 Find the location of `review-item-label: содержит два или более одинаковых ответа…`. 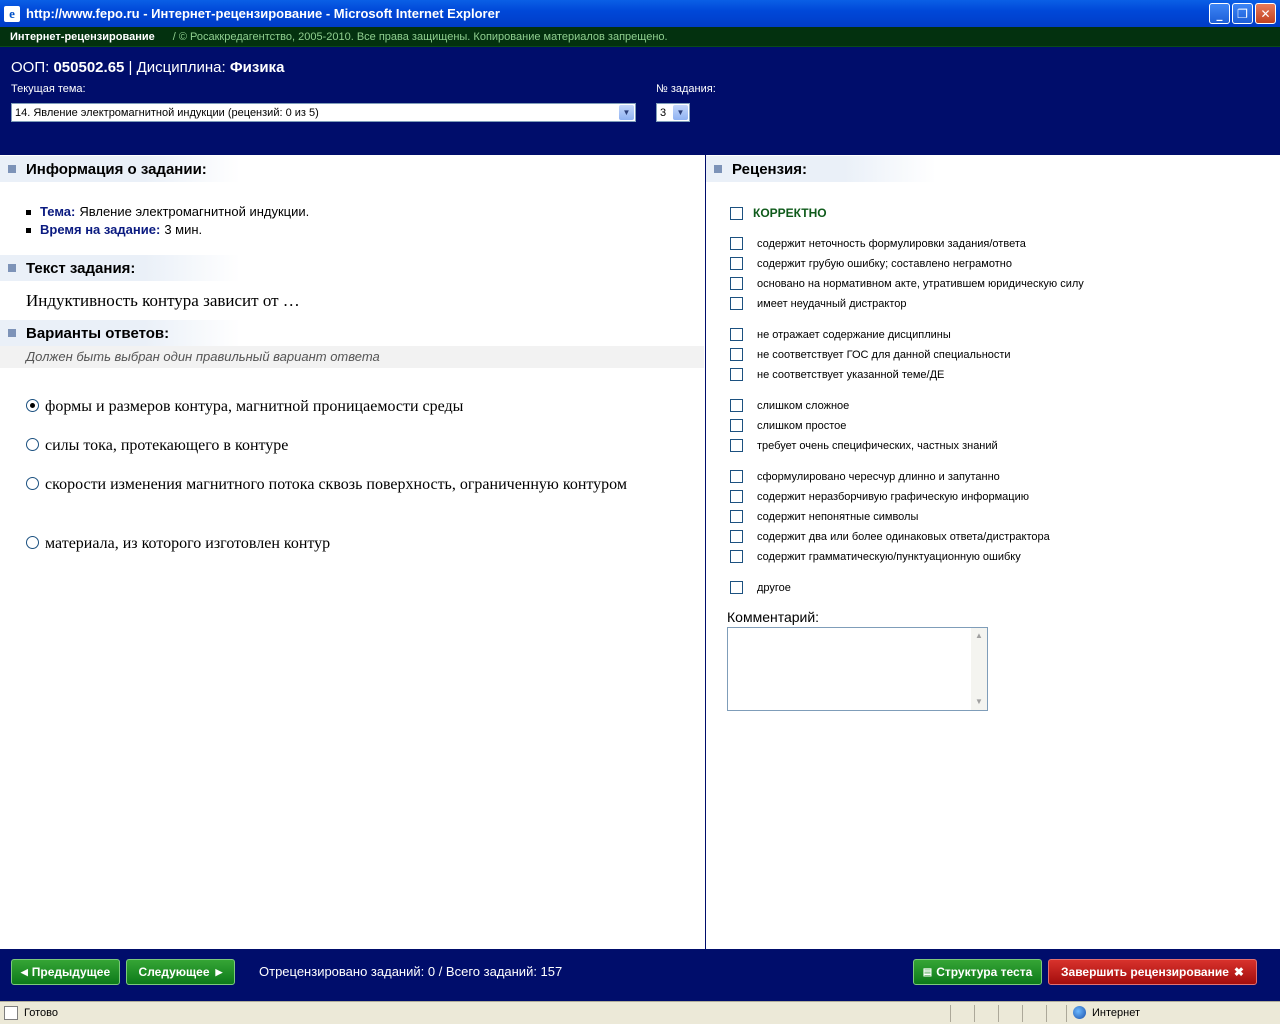

review-item-label: содержит два или более одинаковых ответа… is located at coordinates (903, 536).